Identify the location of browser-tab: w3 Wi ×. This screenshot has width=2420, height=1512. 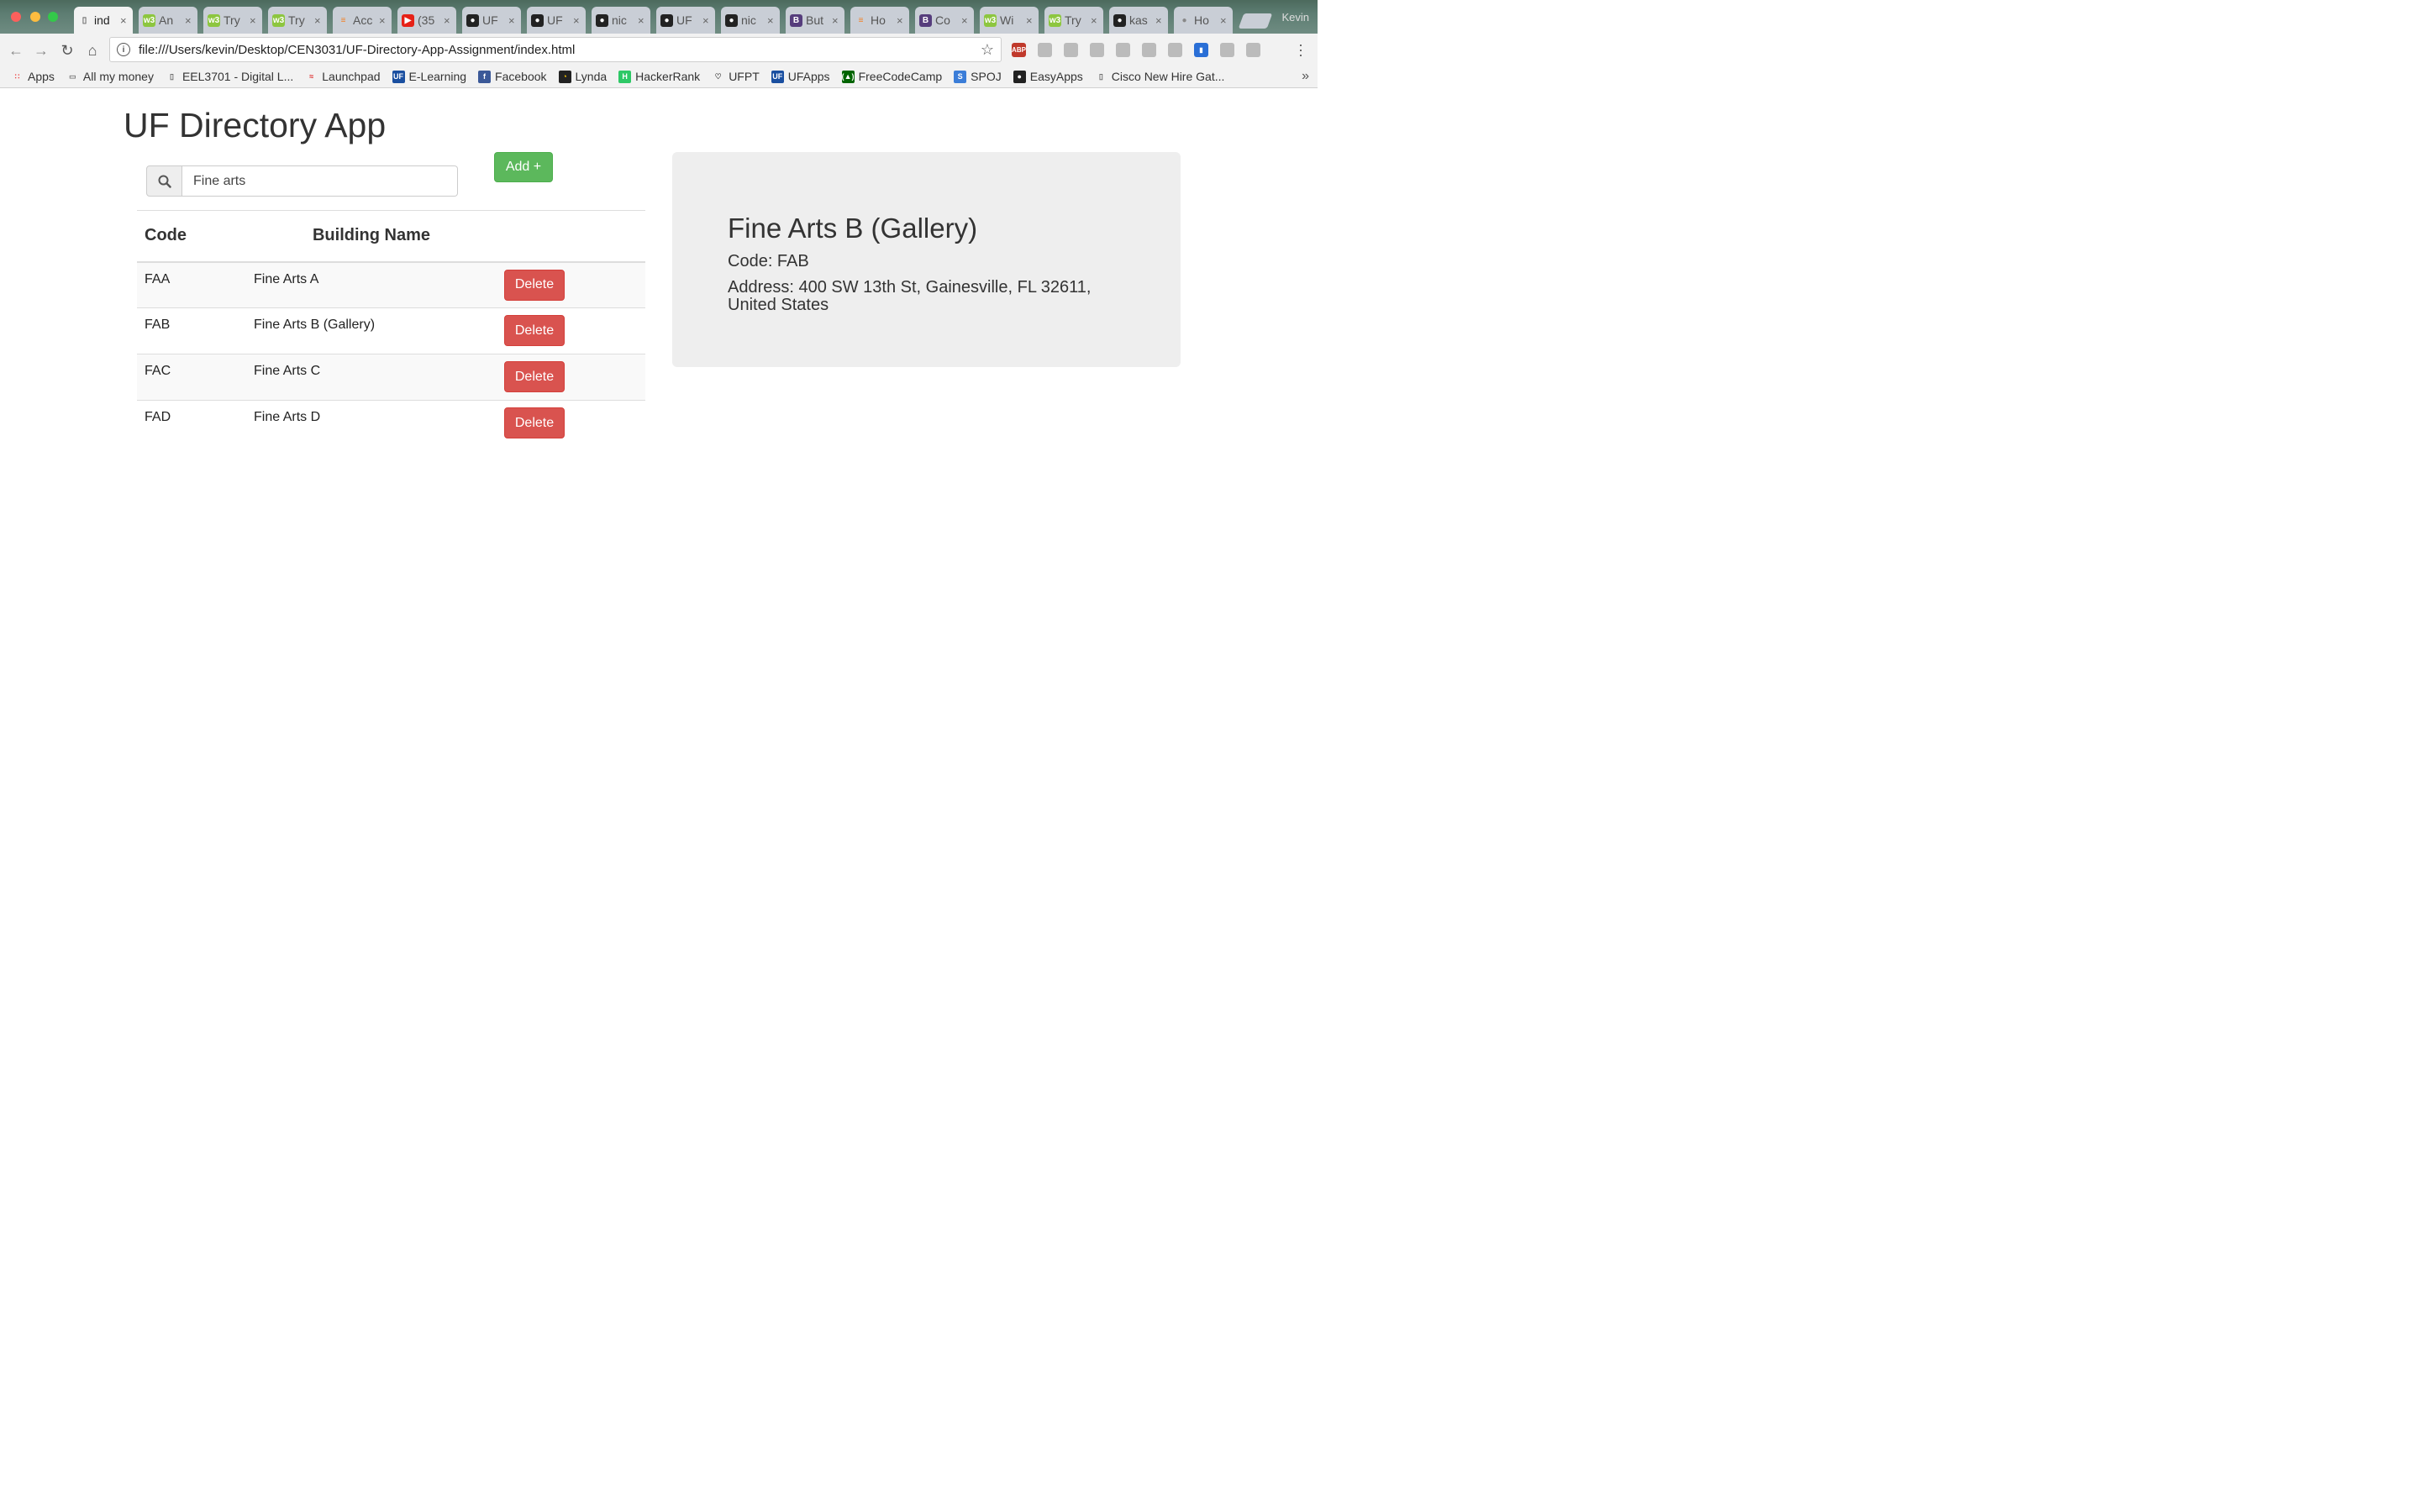
(1010, 20).